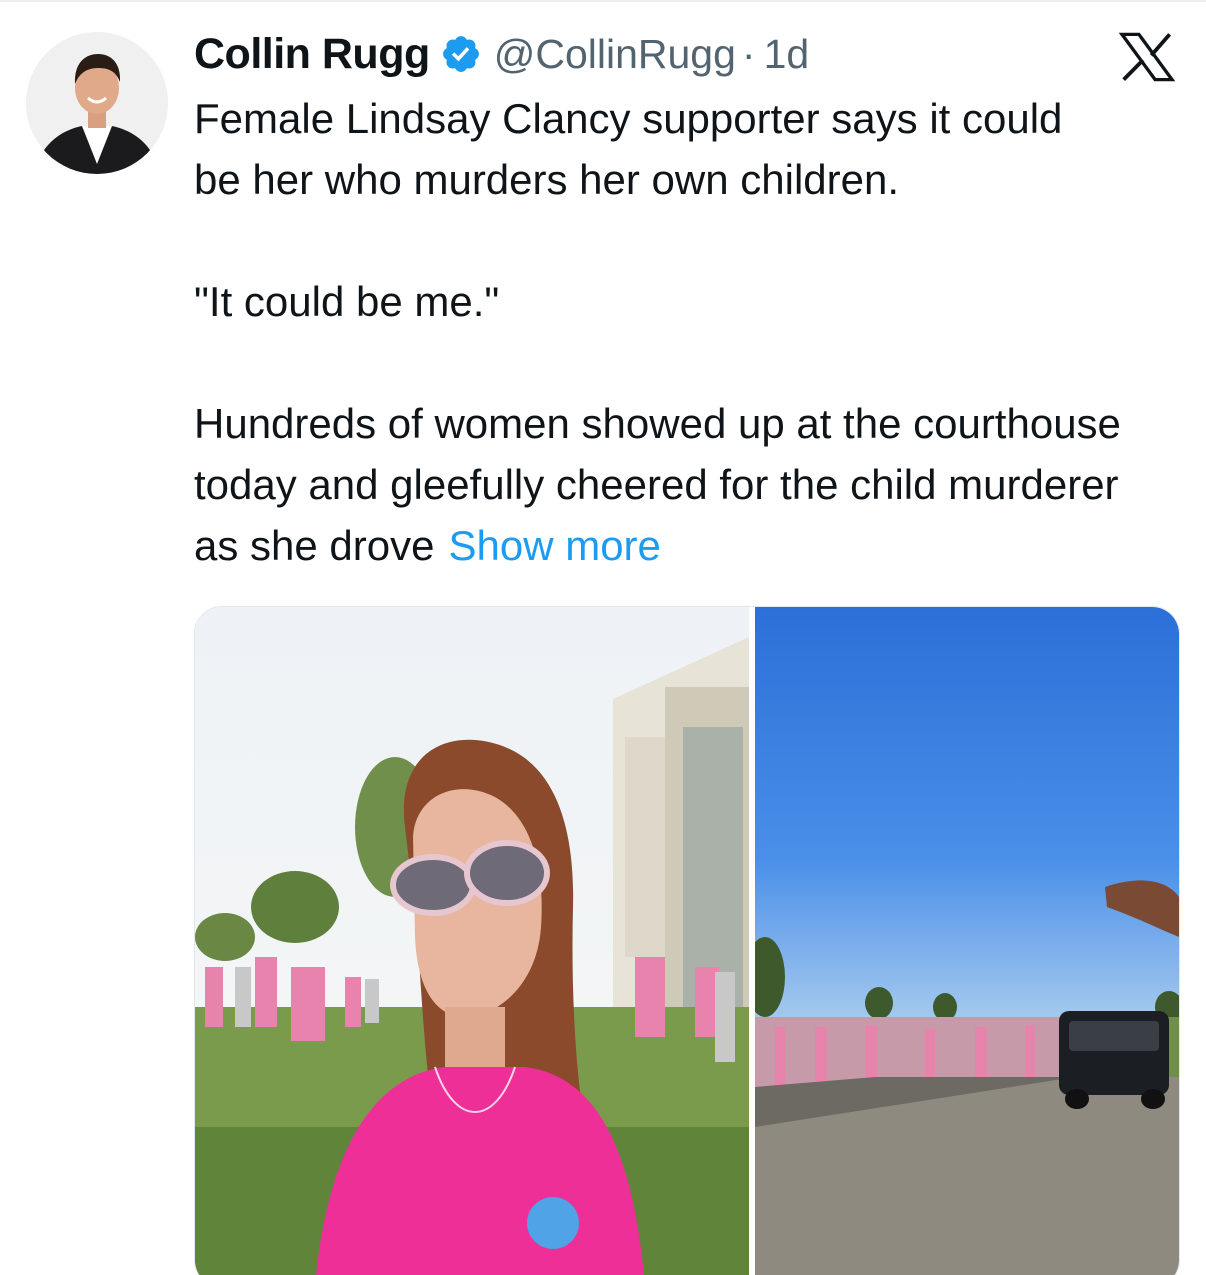 The image size is (1206, 1275). What do you see at coordinates (1147, 57) in the screenshot?
I see `x-logo-icon` at bounding box center [1147, 57].